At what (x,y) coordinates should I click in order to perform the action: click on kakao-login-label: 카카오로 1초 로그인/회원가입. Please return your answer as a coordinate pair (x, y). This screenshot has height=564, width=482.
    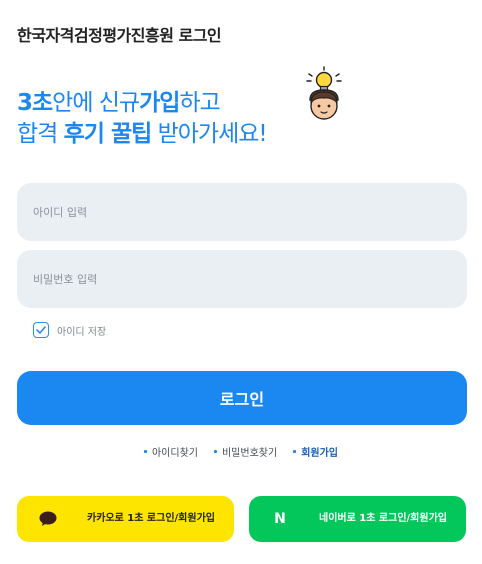
    Looking at the image, I should click on (151, 518).